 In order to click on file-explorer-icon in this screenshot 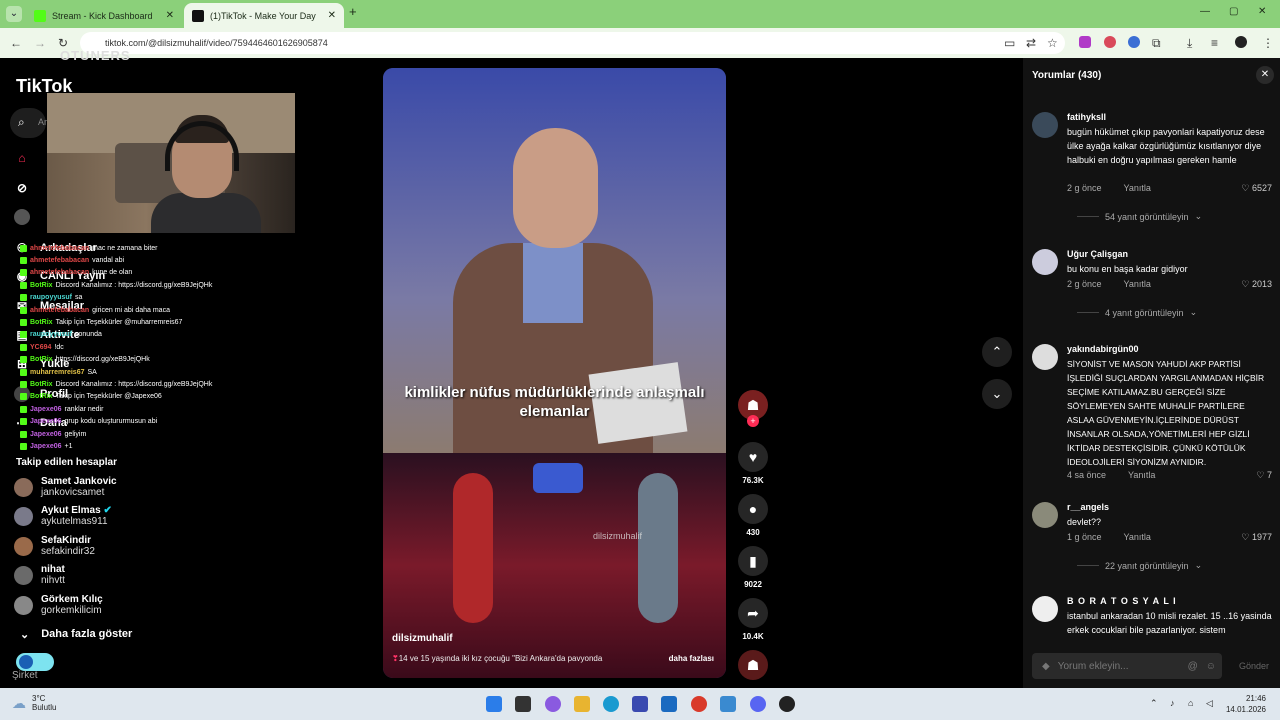, I will do `click(582, 704)`.